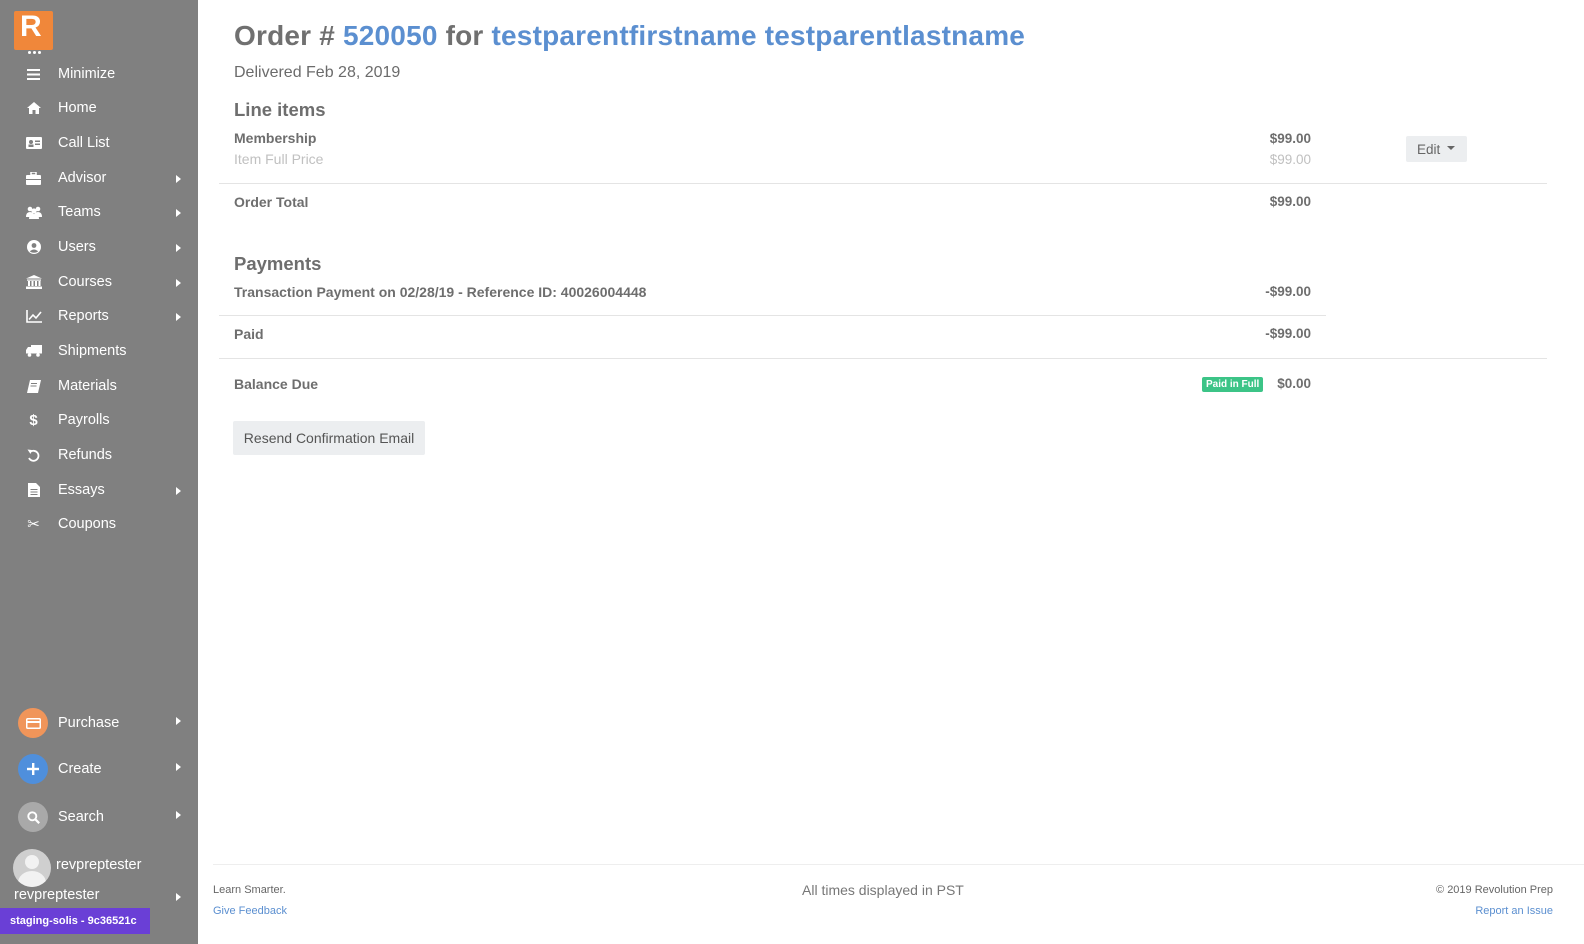 This screenshot has height=944, width=1584. I want to click on undo-icon, so click(33, 455).